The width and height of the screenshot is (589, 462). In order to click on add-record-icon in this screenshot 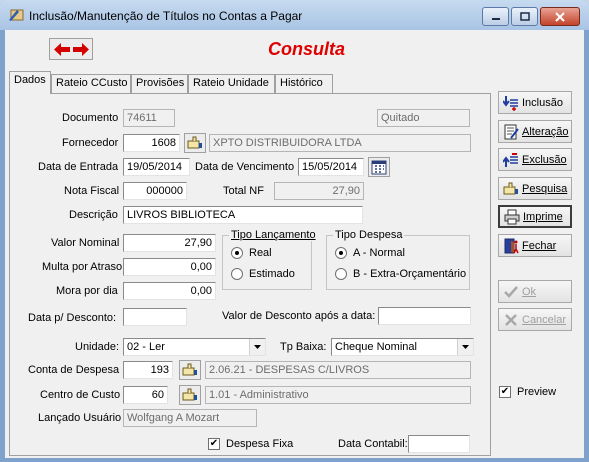, I will do `click(511, 103)`.